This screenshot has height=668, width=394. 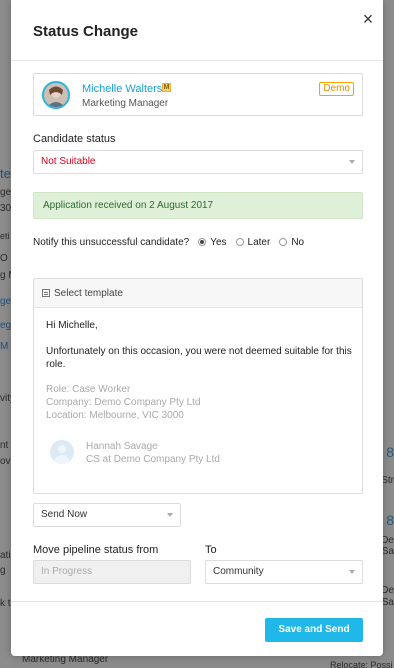 I want to click on signature-name: Hannah Savage, so click(x=122, y=446).